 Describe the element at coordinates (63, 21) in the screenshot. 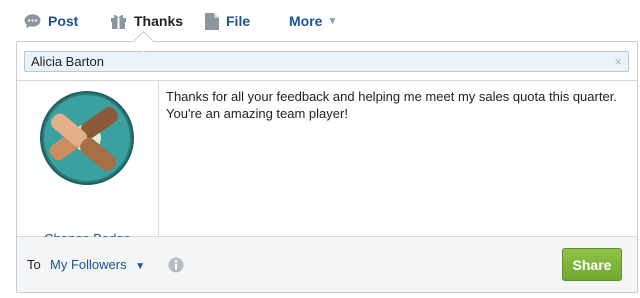

I see `tab-post-label: Post` at that location.